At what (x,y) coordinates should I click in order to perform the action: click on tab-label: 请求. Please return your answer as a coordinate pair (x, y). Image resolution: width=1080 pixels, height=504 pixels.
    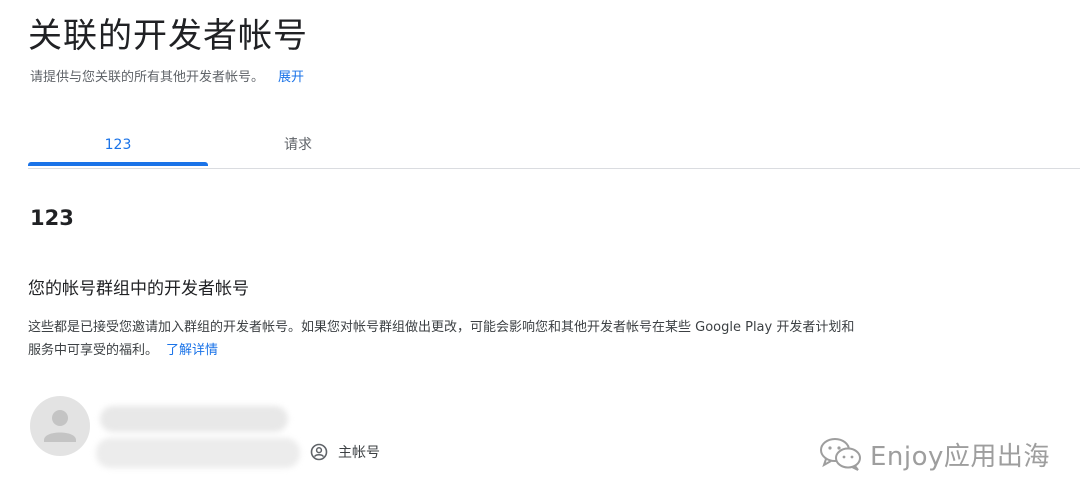
    Looking at the image, I should click on (298, 145).